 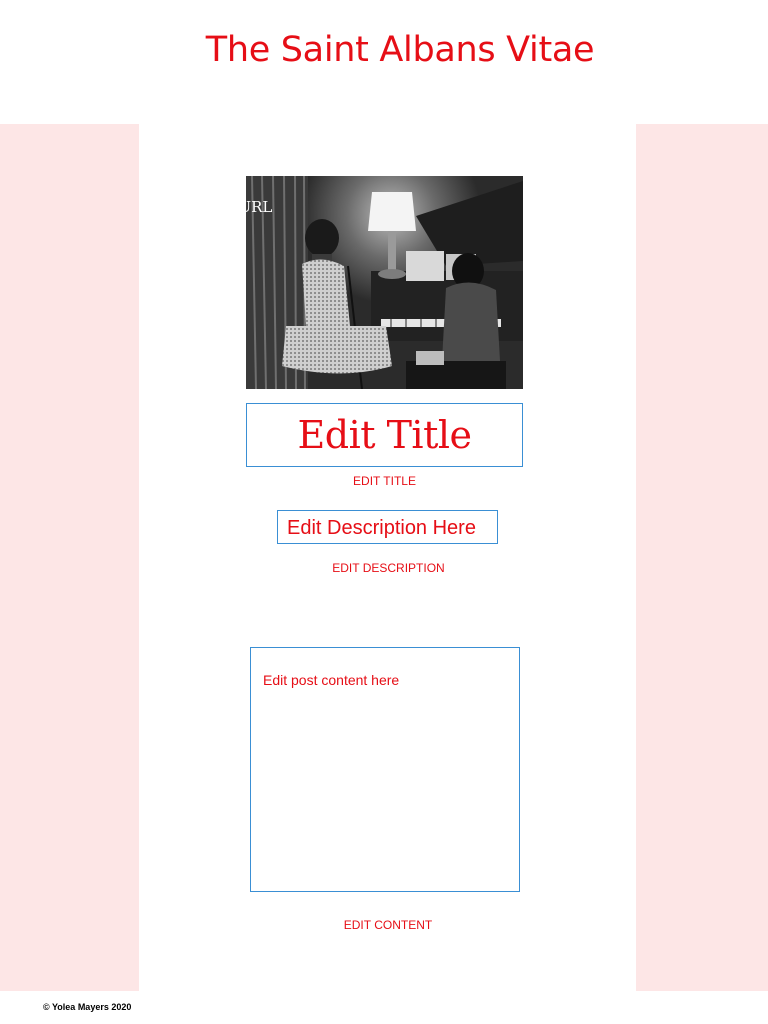 What do you see at coordinates (87, 1007) in the screenshot?
I see `footer-copyright: © Yolea Mayers 2020` at bounding box center [87, 1007].